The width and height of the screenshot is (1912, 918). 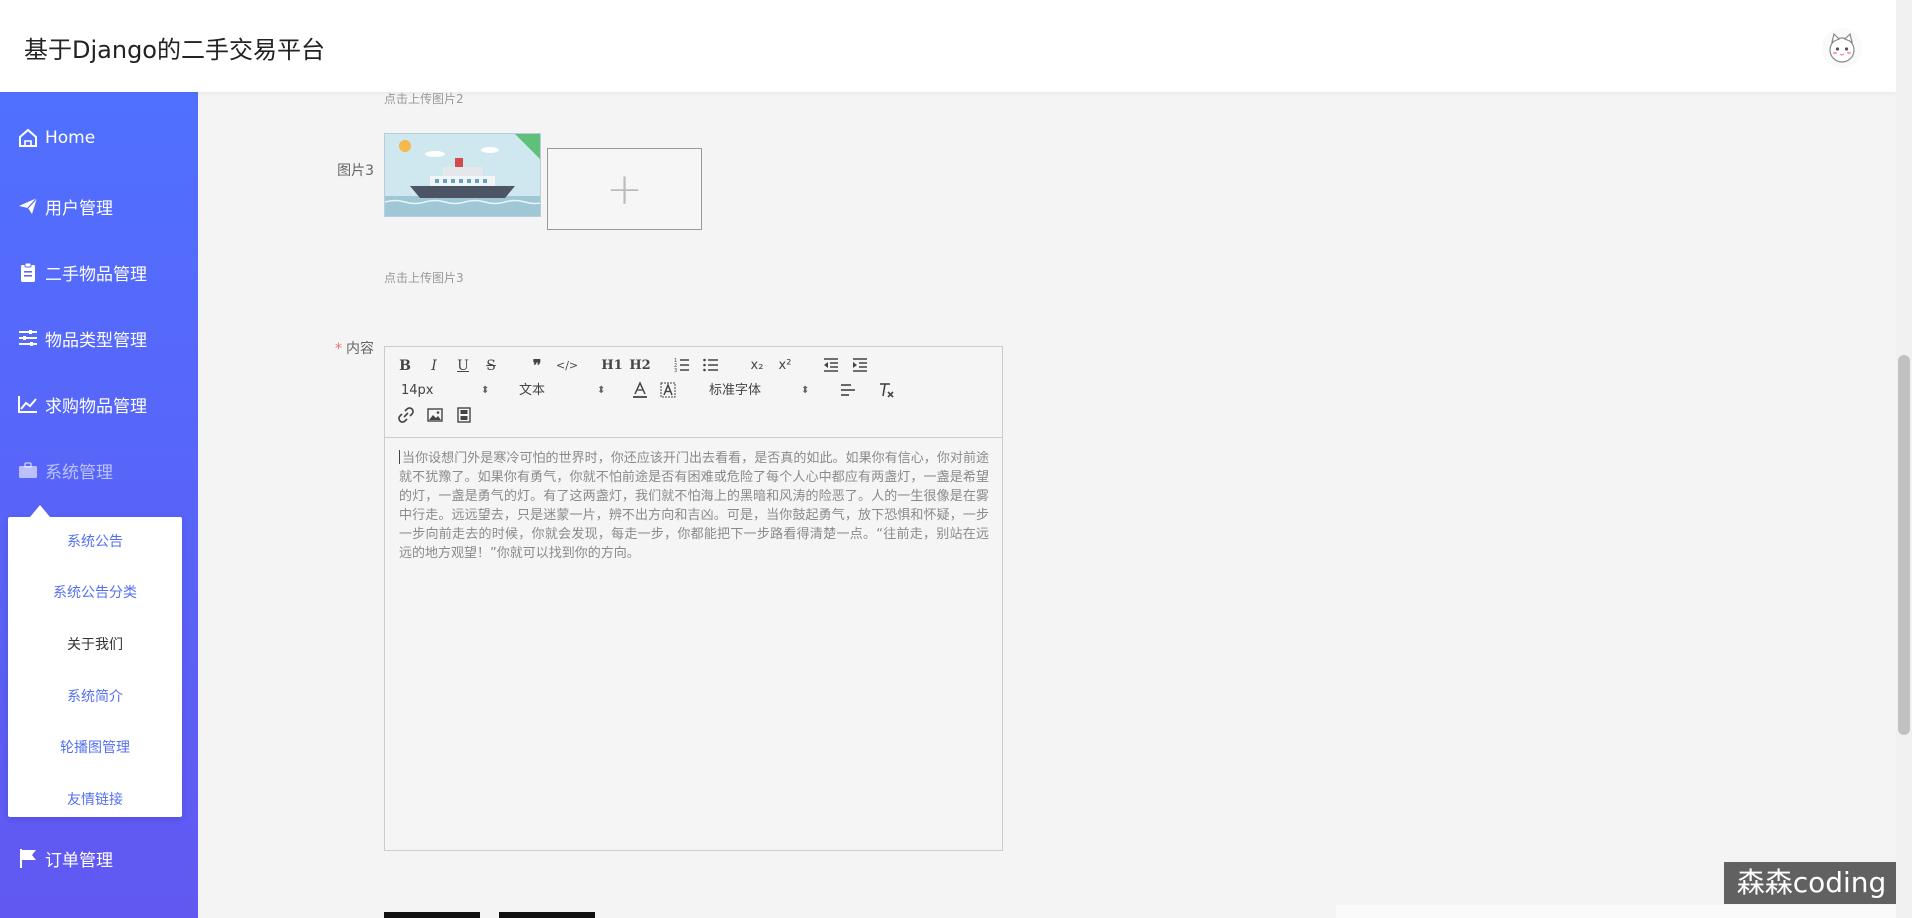 I want to click on bullet-list-icon, so click(x=710, y=365).